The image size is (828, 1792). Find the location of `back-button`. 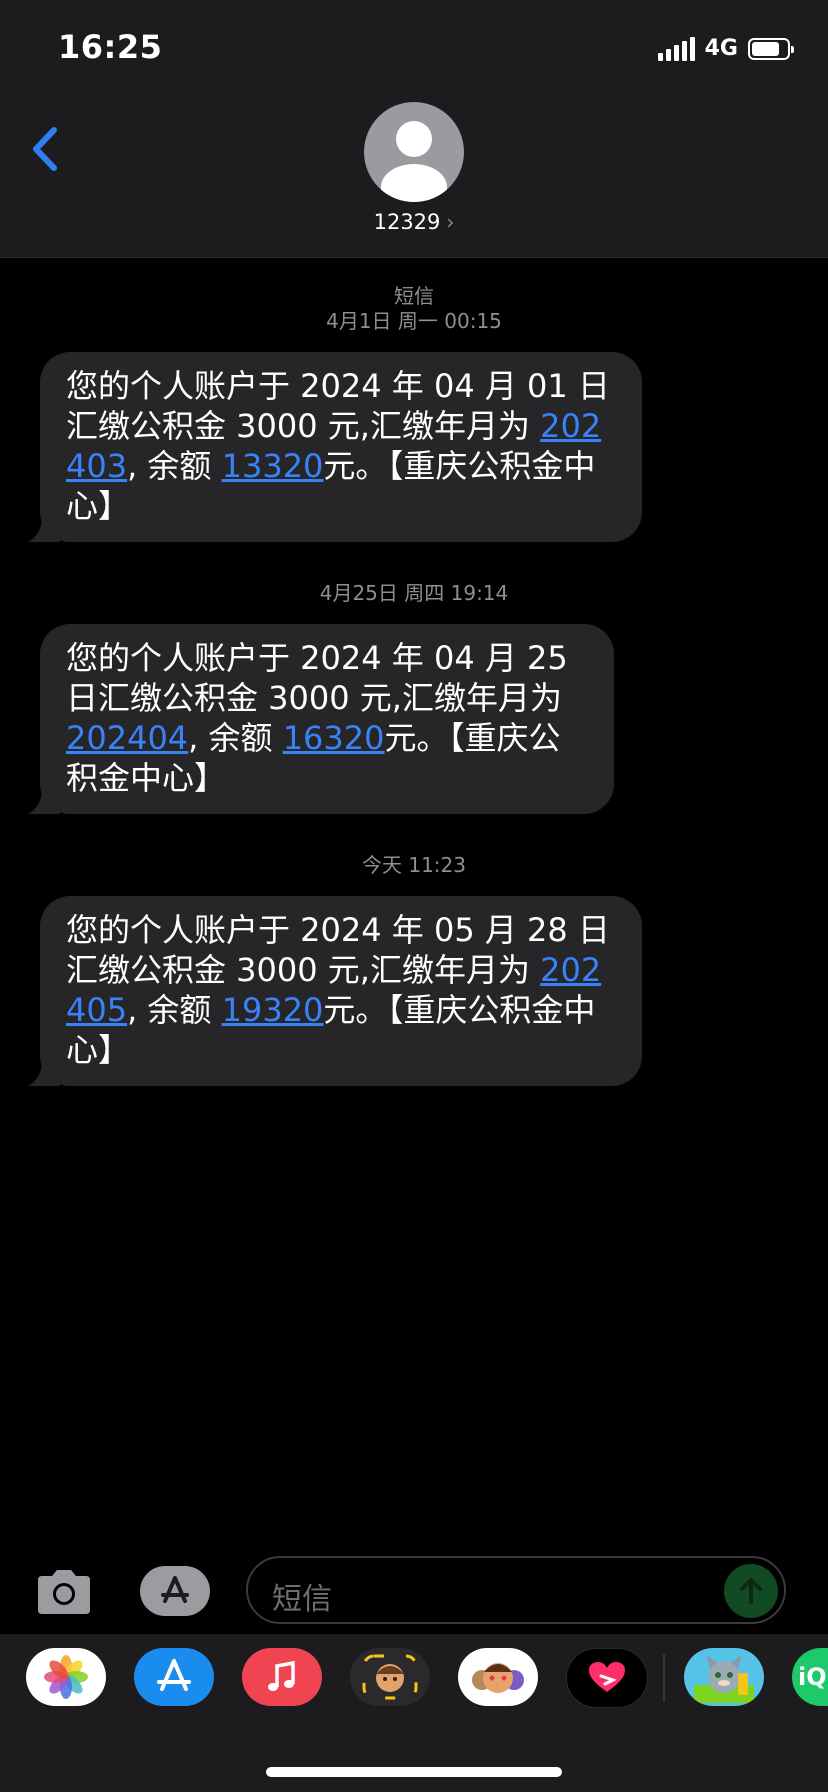

back-button is located at coordinates (45, 151).